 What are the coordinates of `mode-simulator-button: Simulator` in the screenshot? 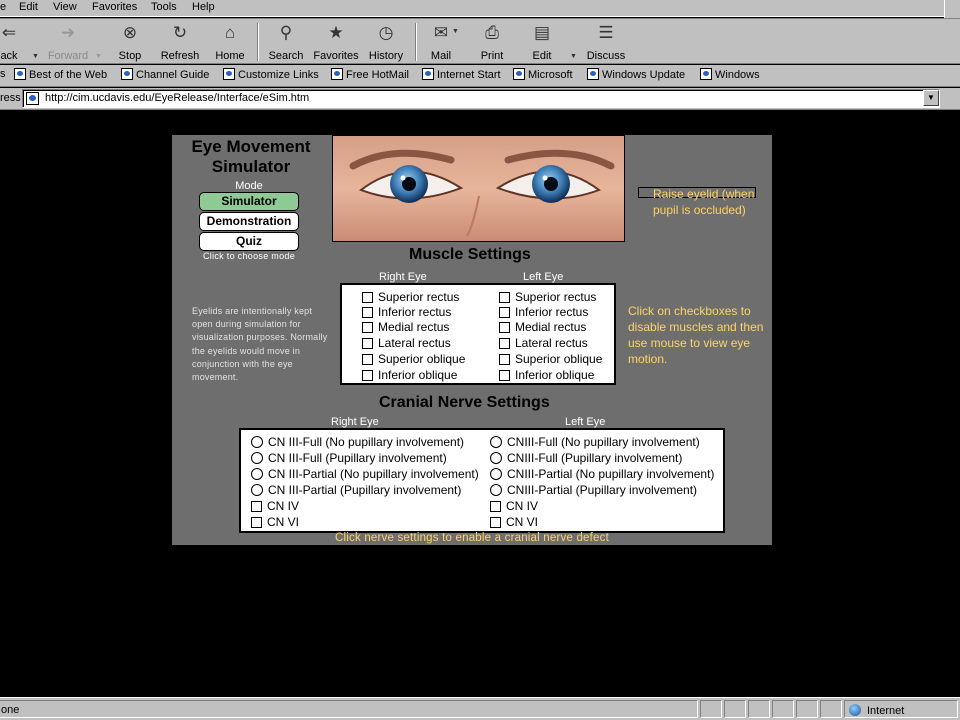 It's located at (249, 201).